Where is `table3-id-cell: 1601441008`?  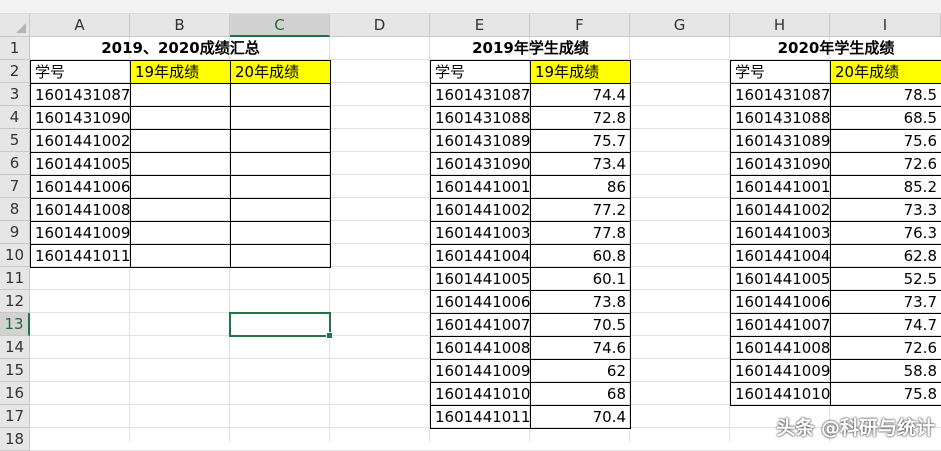
table3-id-cell: 1601441008 is located at coordinates (780, 348).